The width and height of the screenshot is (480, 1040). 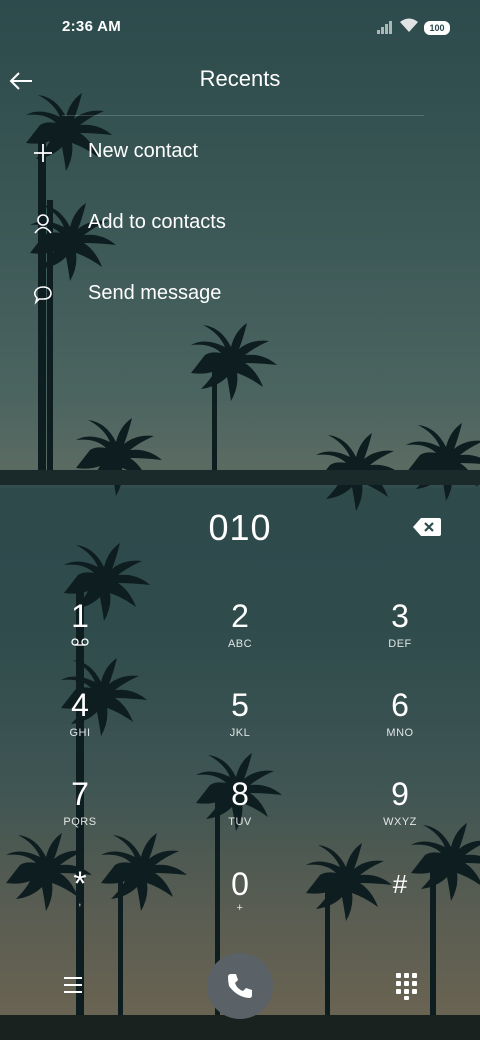 What do you see at coordinates (240, 906) in the screenshot?
I see `key-0: 0 +` at bounding box center [240, 906].